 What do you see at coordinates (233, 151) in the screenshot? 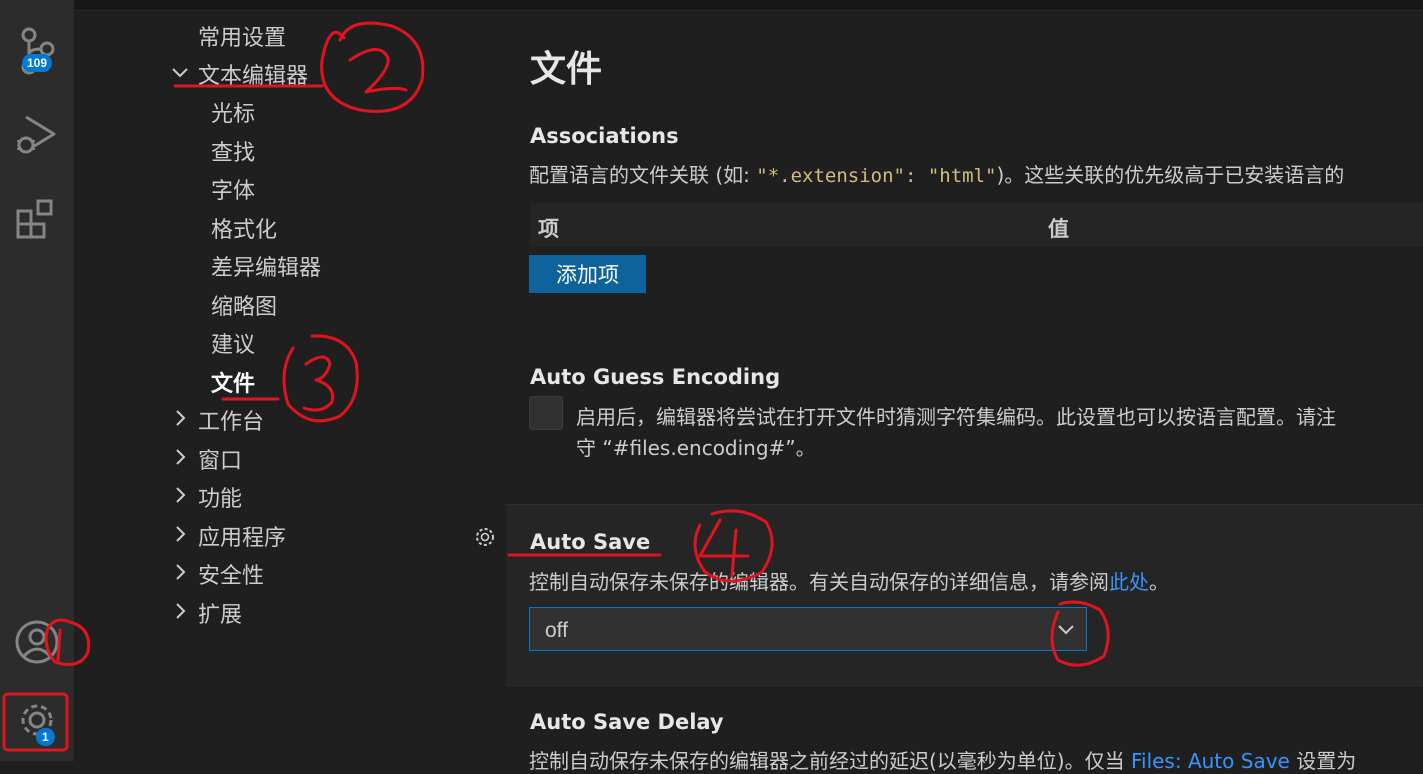
I see `toc-item-find: 查找` at bounding box center [233, 151].